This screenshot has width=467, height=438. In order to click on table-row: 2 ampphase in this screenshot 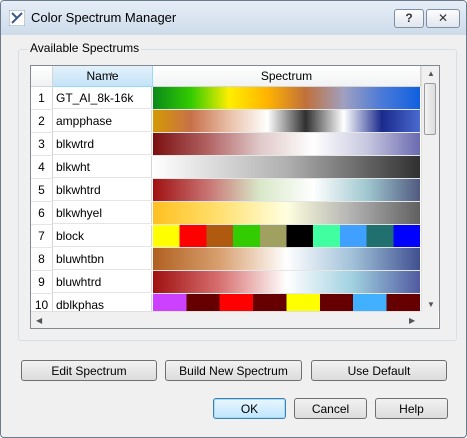, I will do `click(226, 121)`.